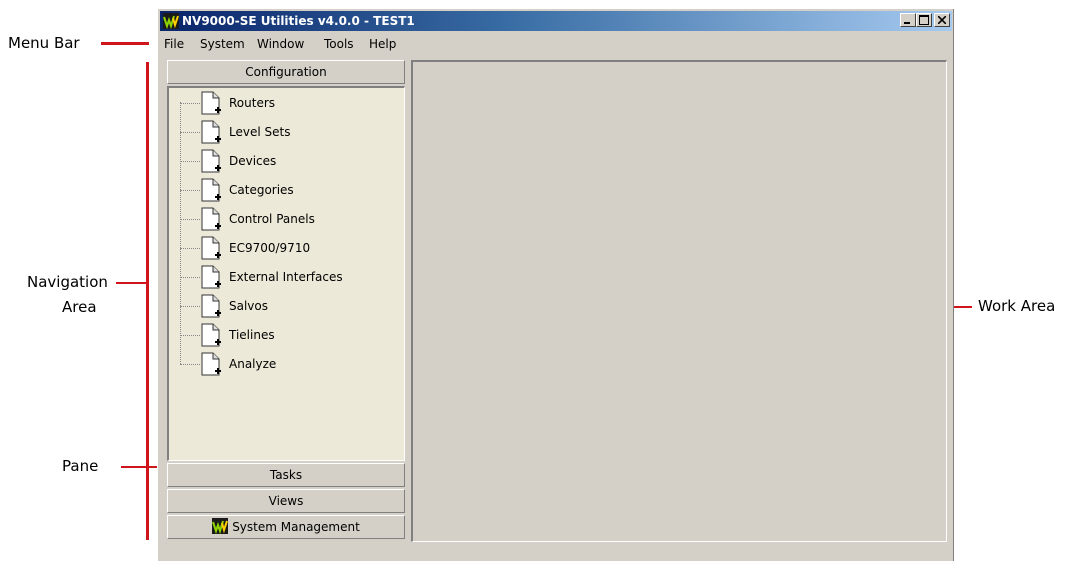  I want to click on tree-item-label: Salvos, so click(248, 306).